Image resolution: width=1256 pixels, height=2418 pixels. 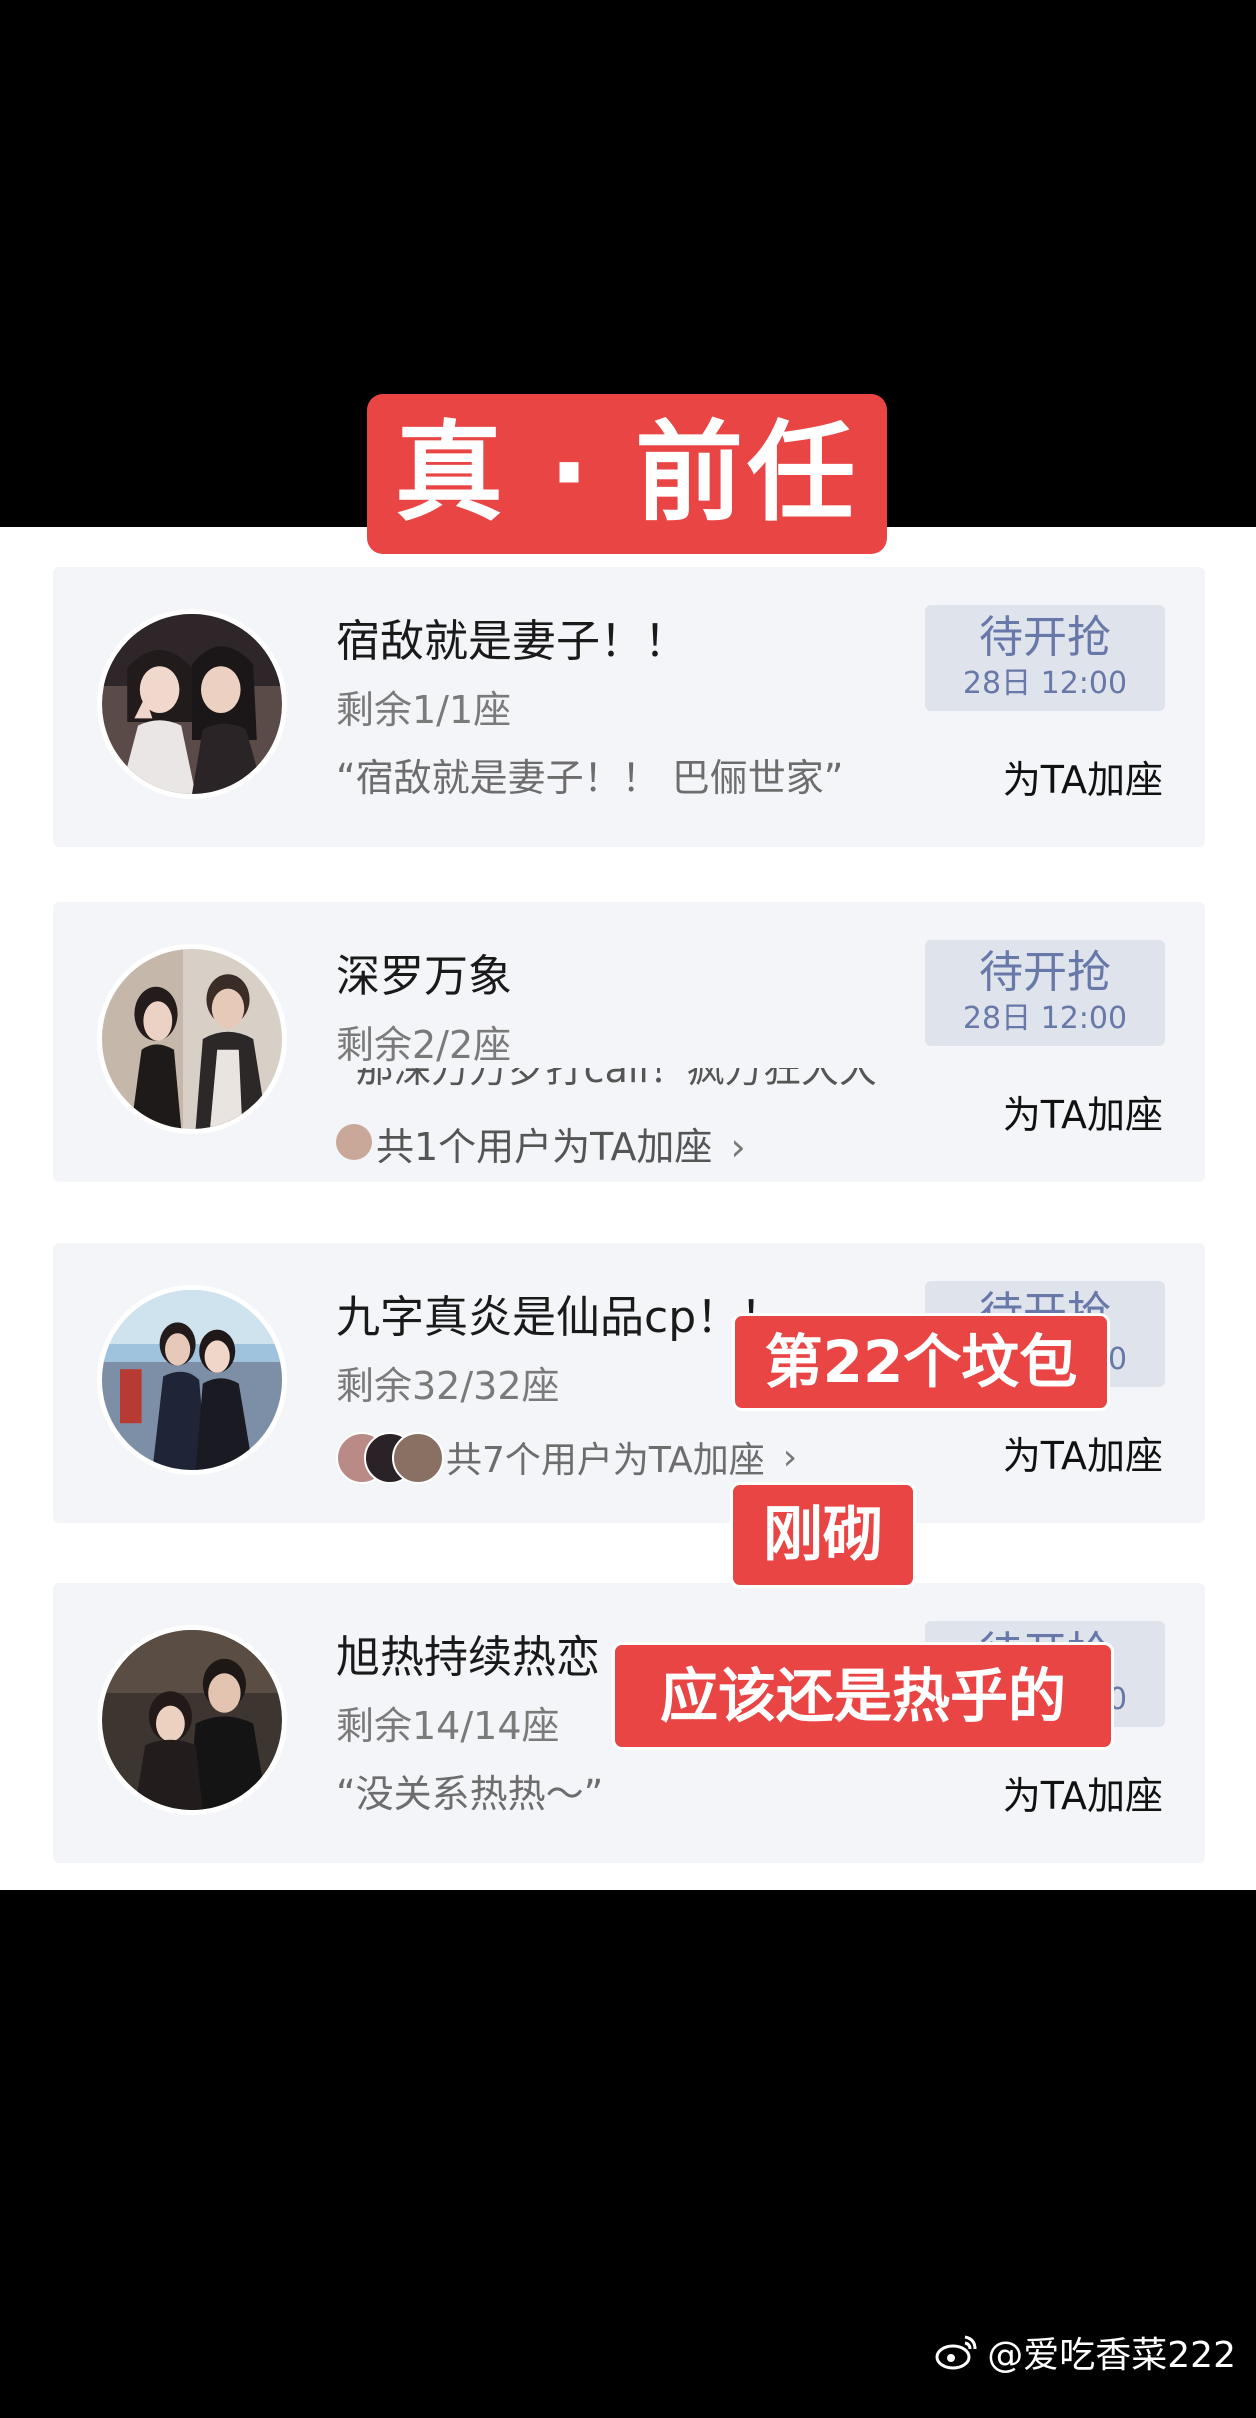 What do you see at coordinates (391, 1458) in the screenshot?
I see `supporter-avatars` at bounding box center [391, 1458].